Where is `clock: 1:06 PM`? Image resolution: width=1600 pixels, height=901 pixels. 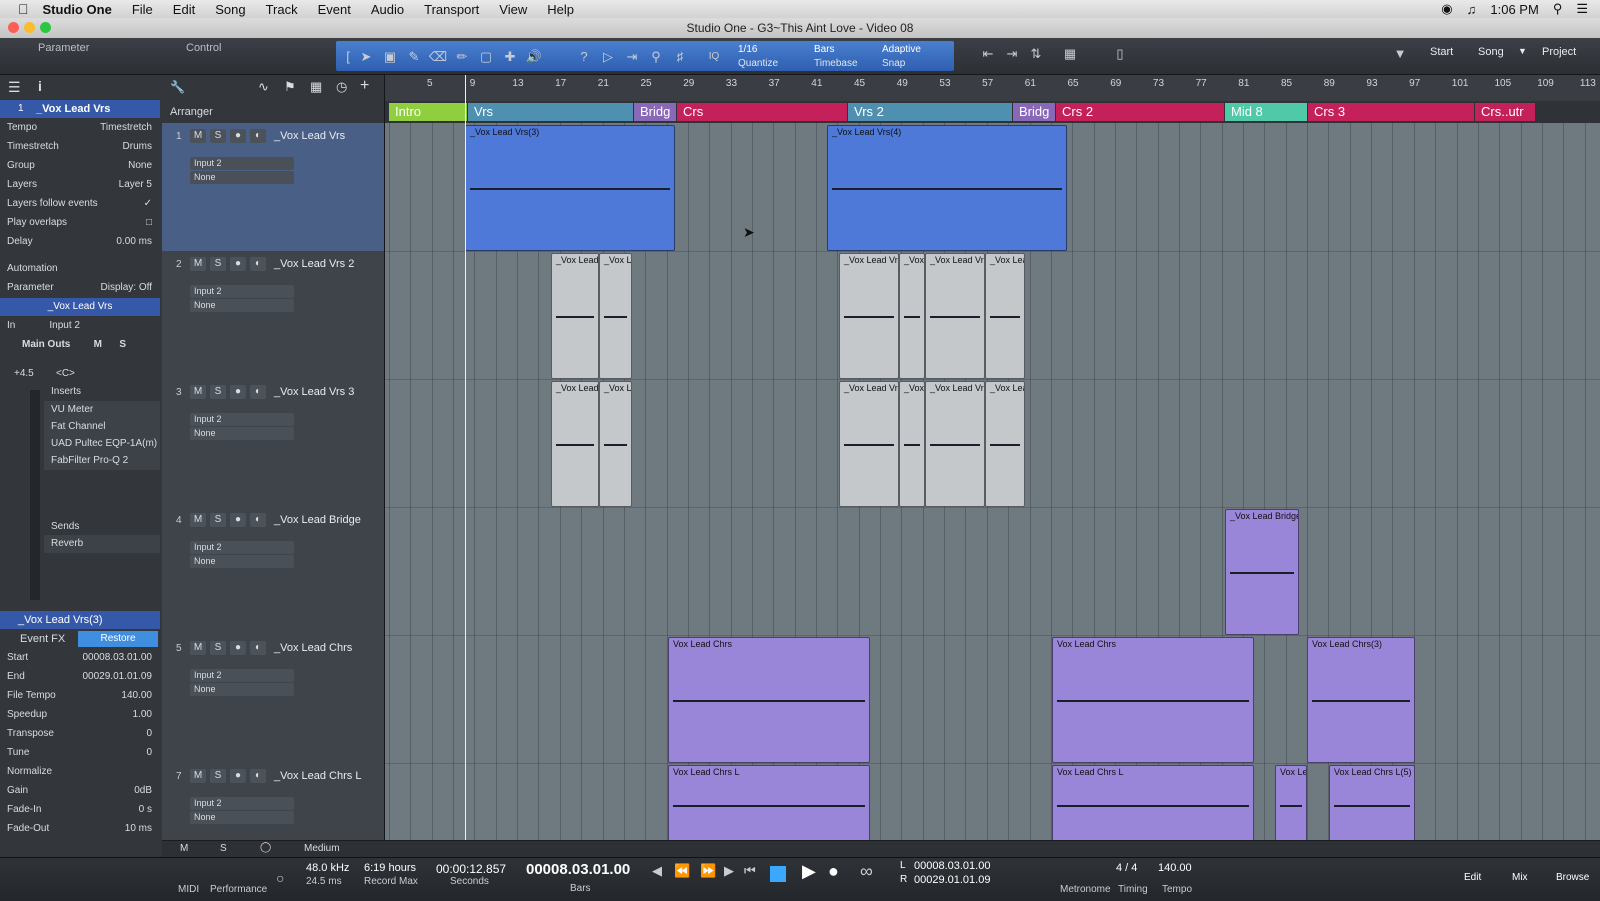
clock: 1:06 PM is located at coordinates (1514, 9).